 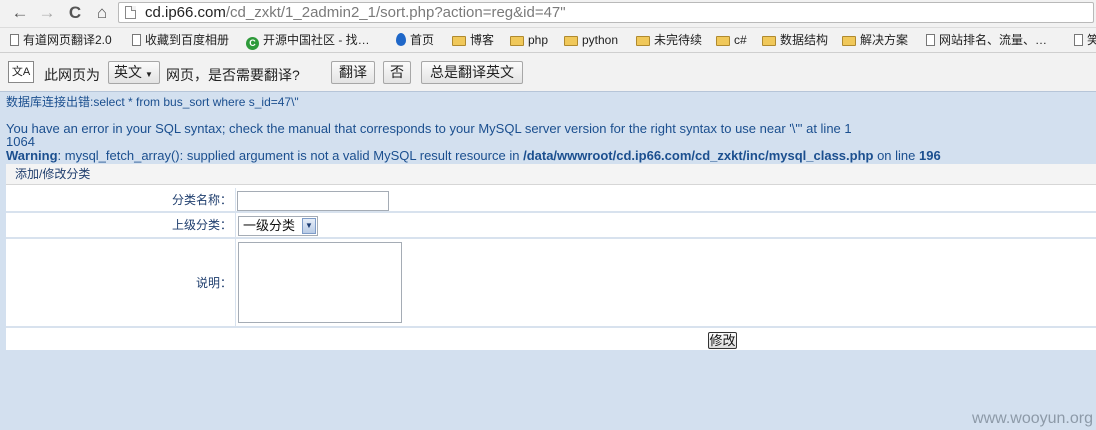 I want to click on description-textarea, so click(x=320, y=282).